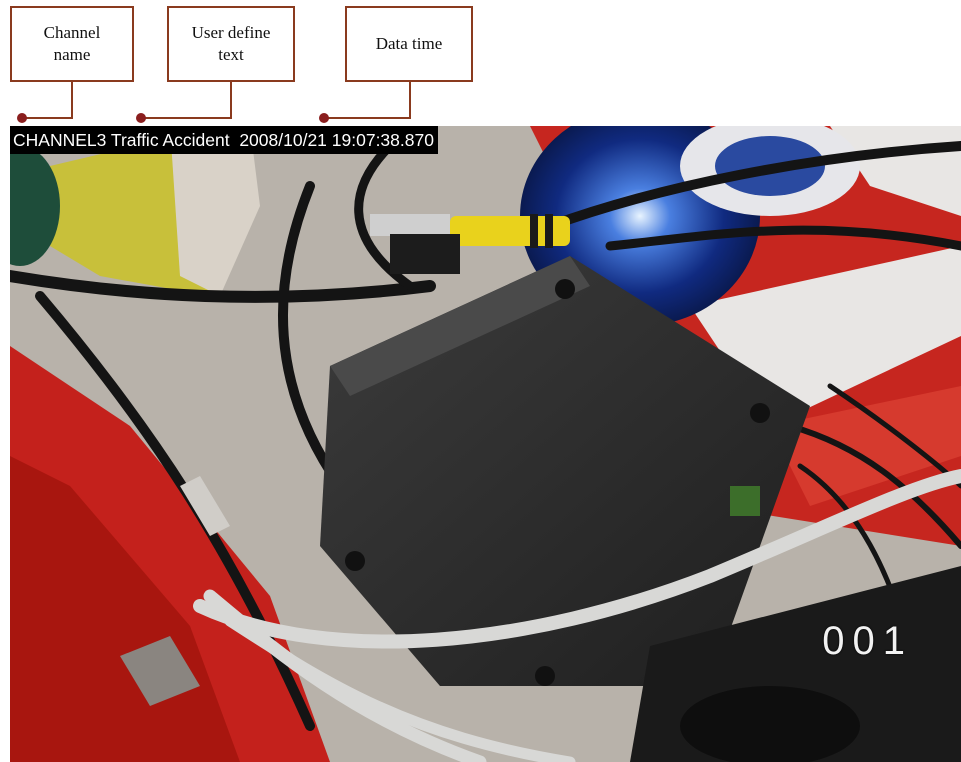  I want to click on user-define-text-callout-label: User define text, so click(231, 43).